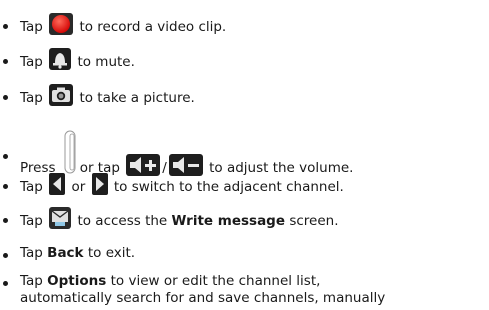 This screenshot has width=489, height=310. I want to click on camera-icon, so click(61, 95).